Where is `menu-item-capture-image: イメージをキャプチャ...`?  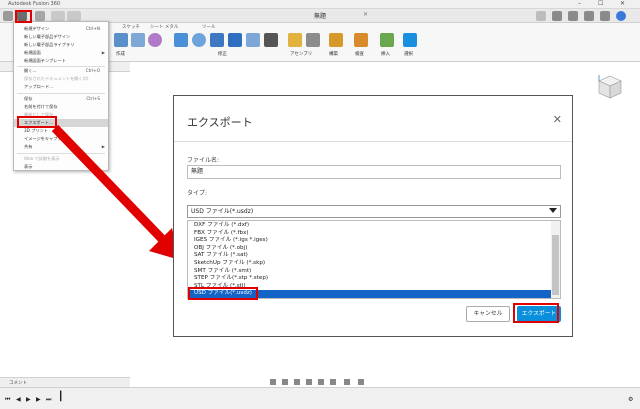
menu-item-capture-image: イメージをキャプチャ... is located at coordinates (61, 139).